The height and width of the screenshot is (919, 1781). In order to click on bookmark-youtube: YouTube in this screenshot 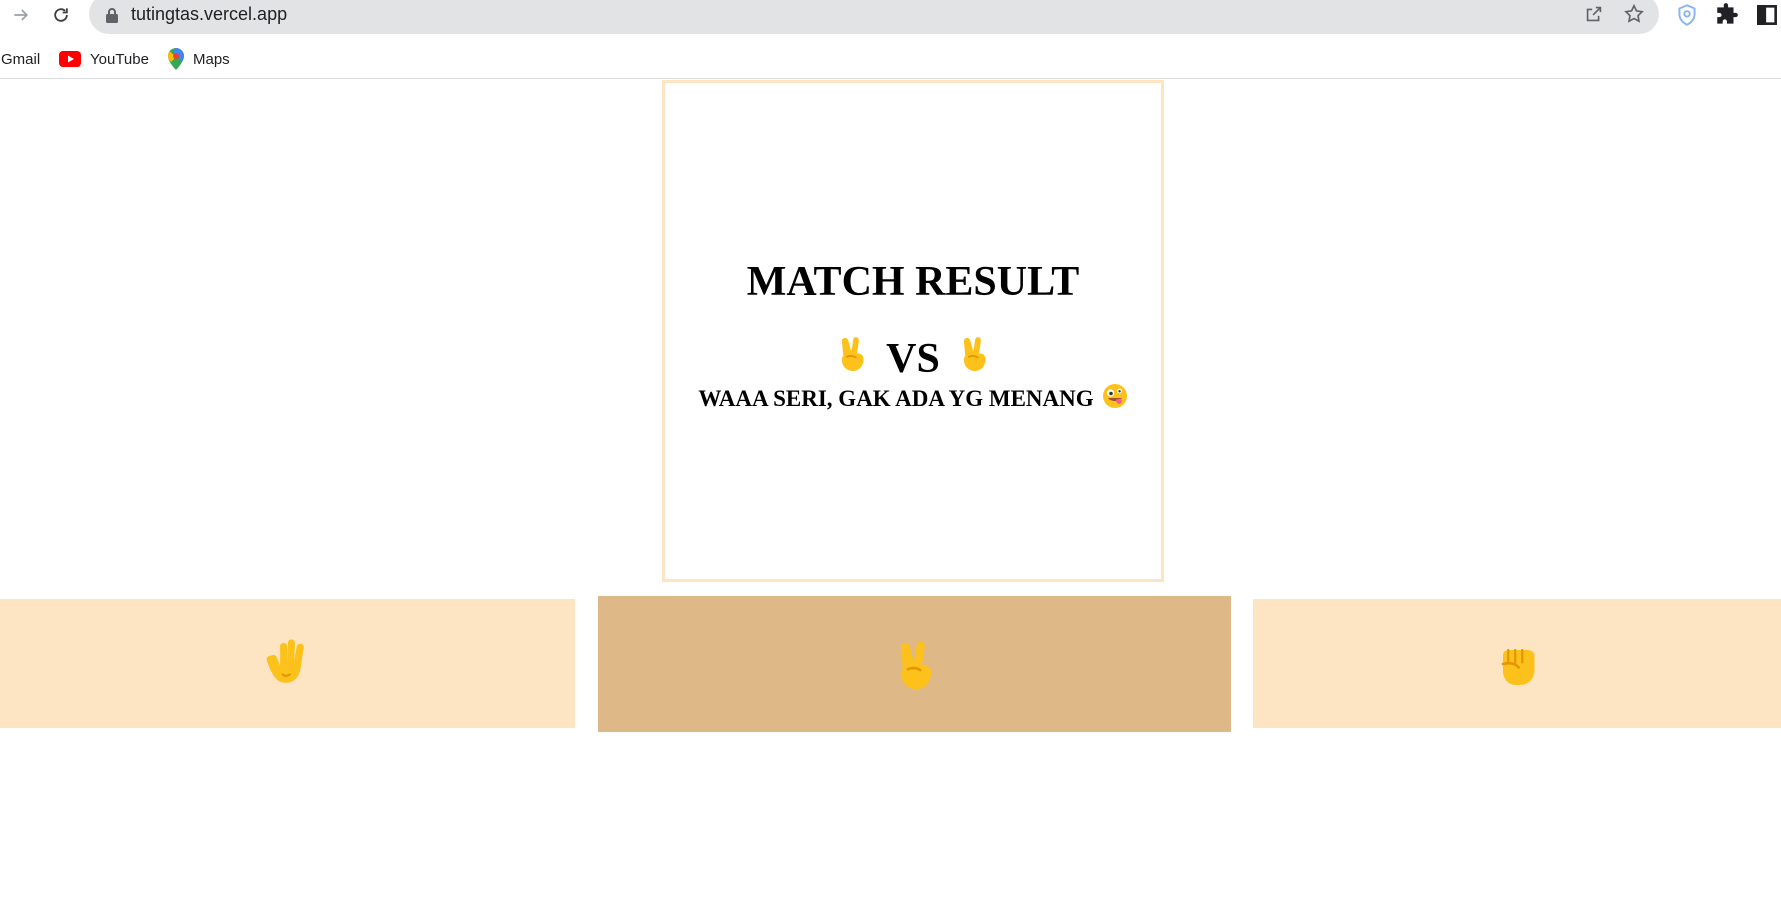, I will do `click(104, 59)`.